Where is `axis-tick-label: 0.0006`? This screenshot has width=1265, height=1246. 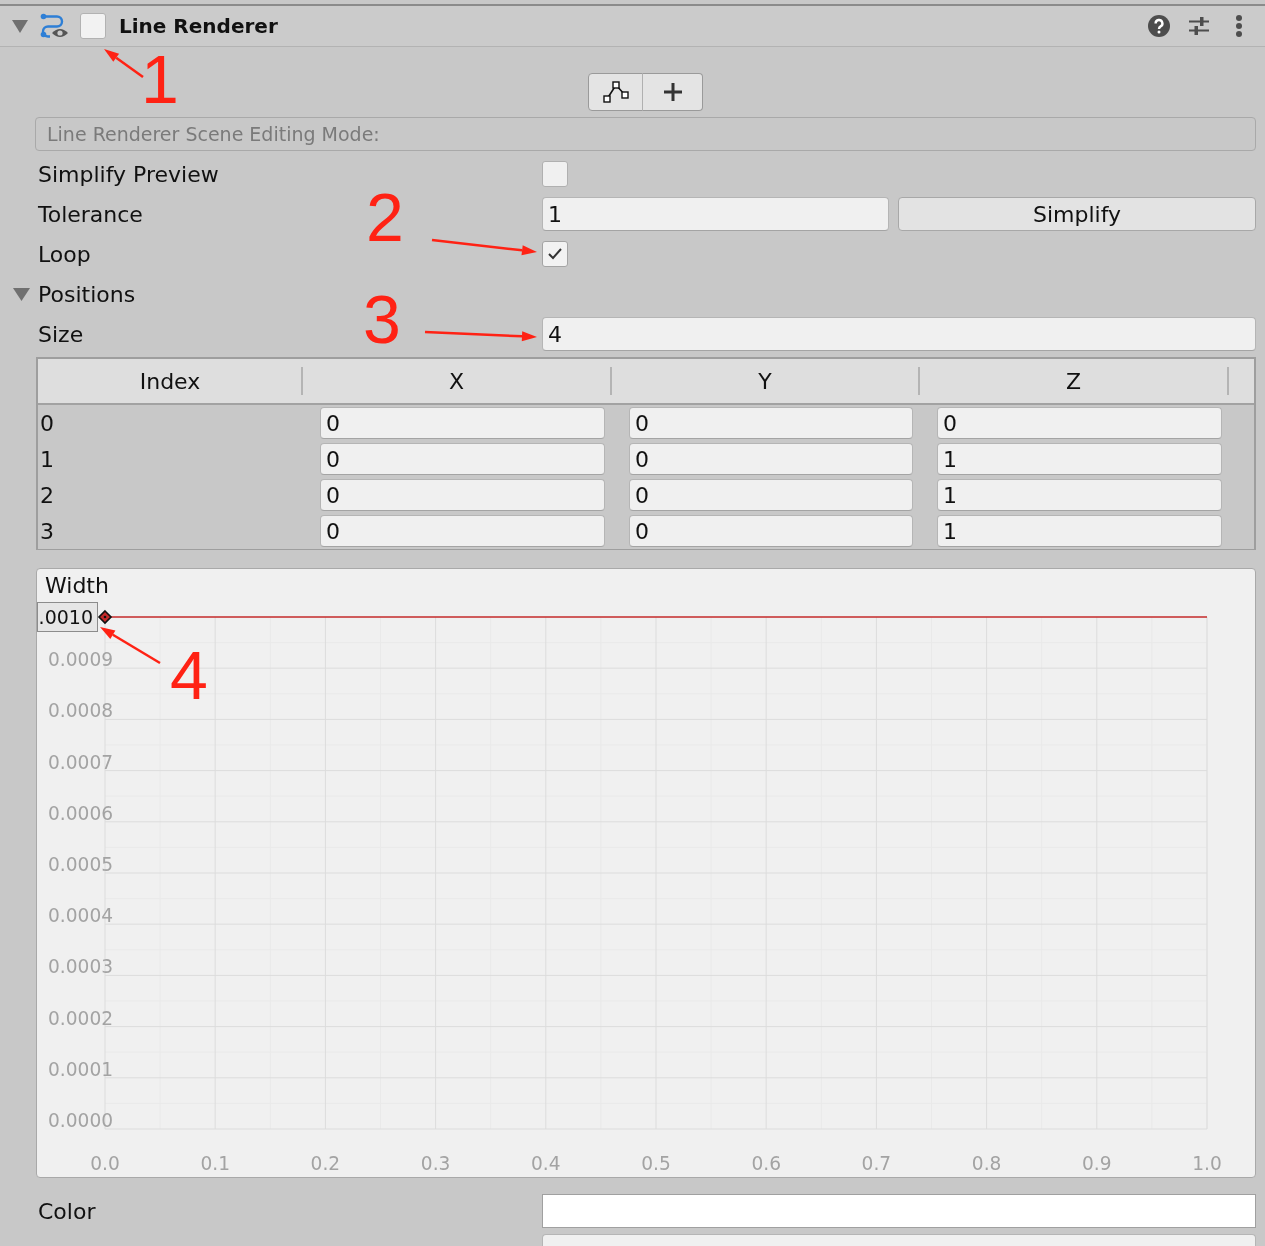 axis-tick-label: 0.0006 is located at coordinates (81, 813).